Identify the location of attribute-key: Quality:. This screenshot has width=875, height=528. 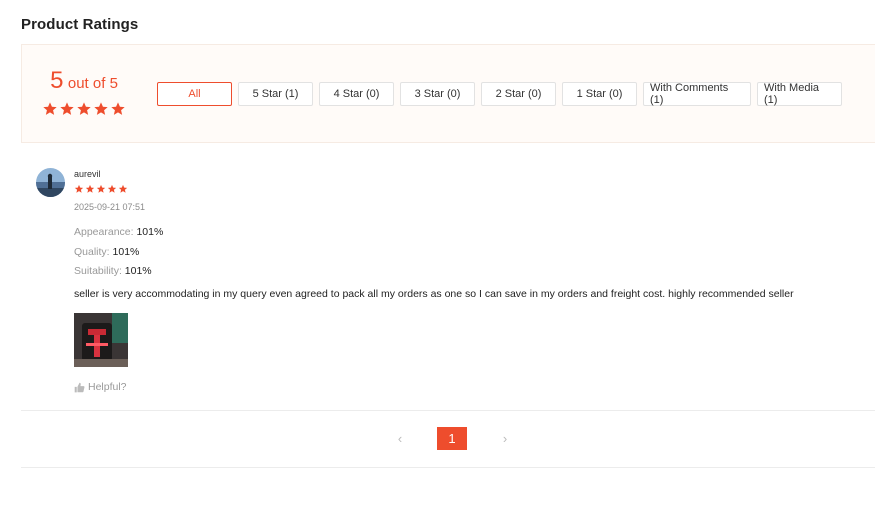
(92, 252).